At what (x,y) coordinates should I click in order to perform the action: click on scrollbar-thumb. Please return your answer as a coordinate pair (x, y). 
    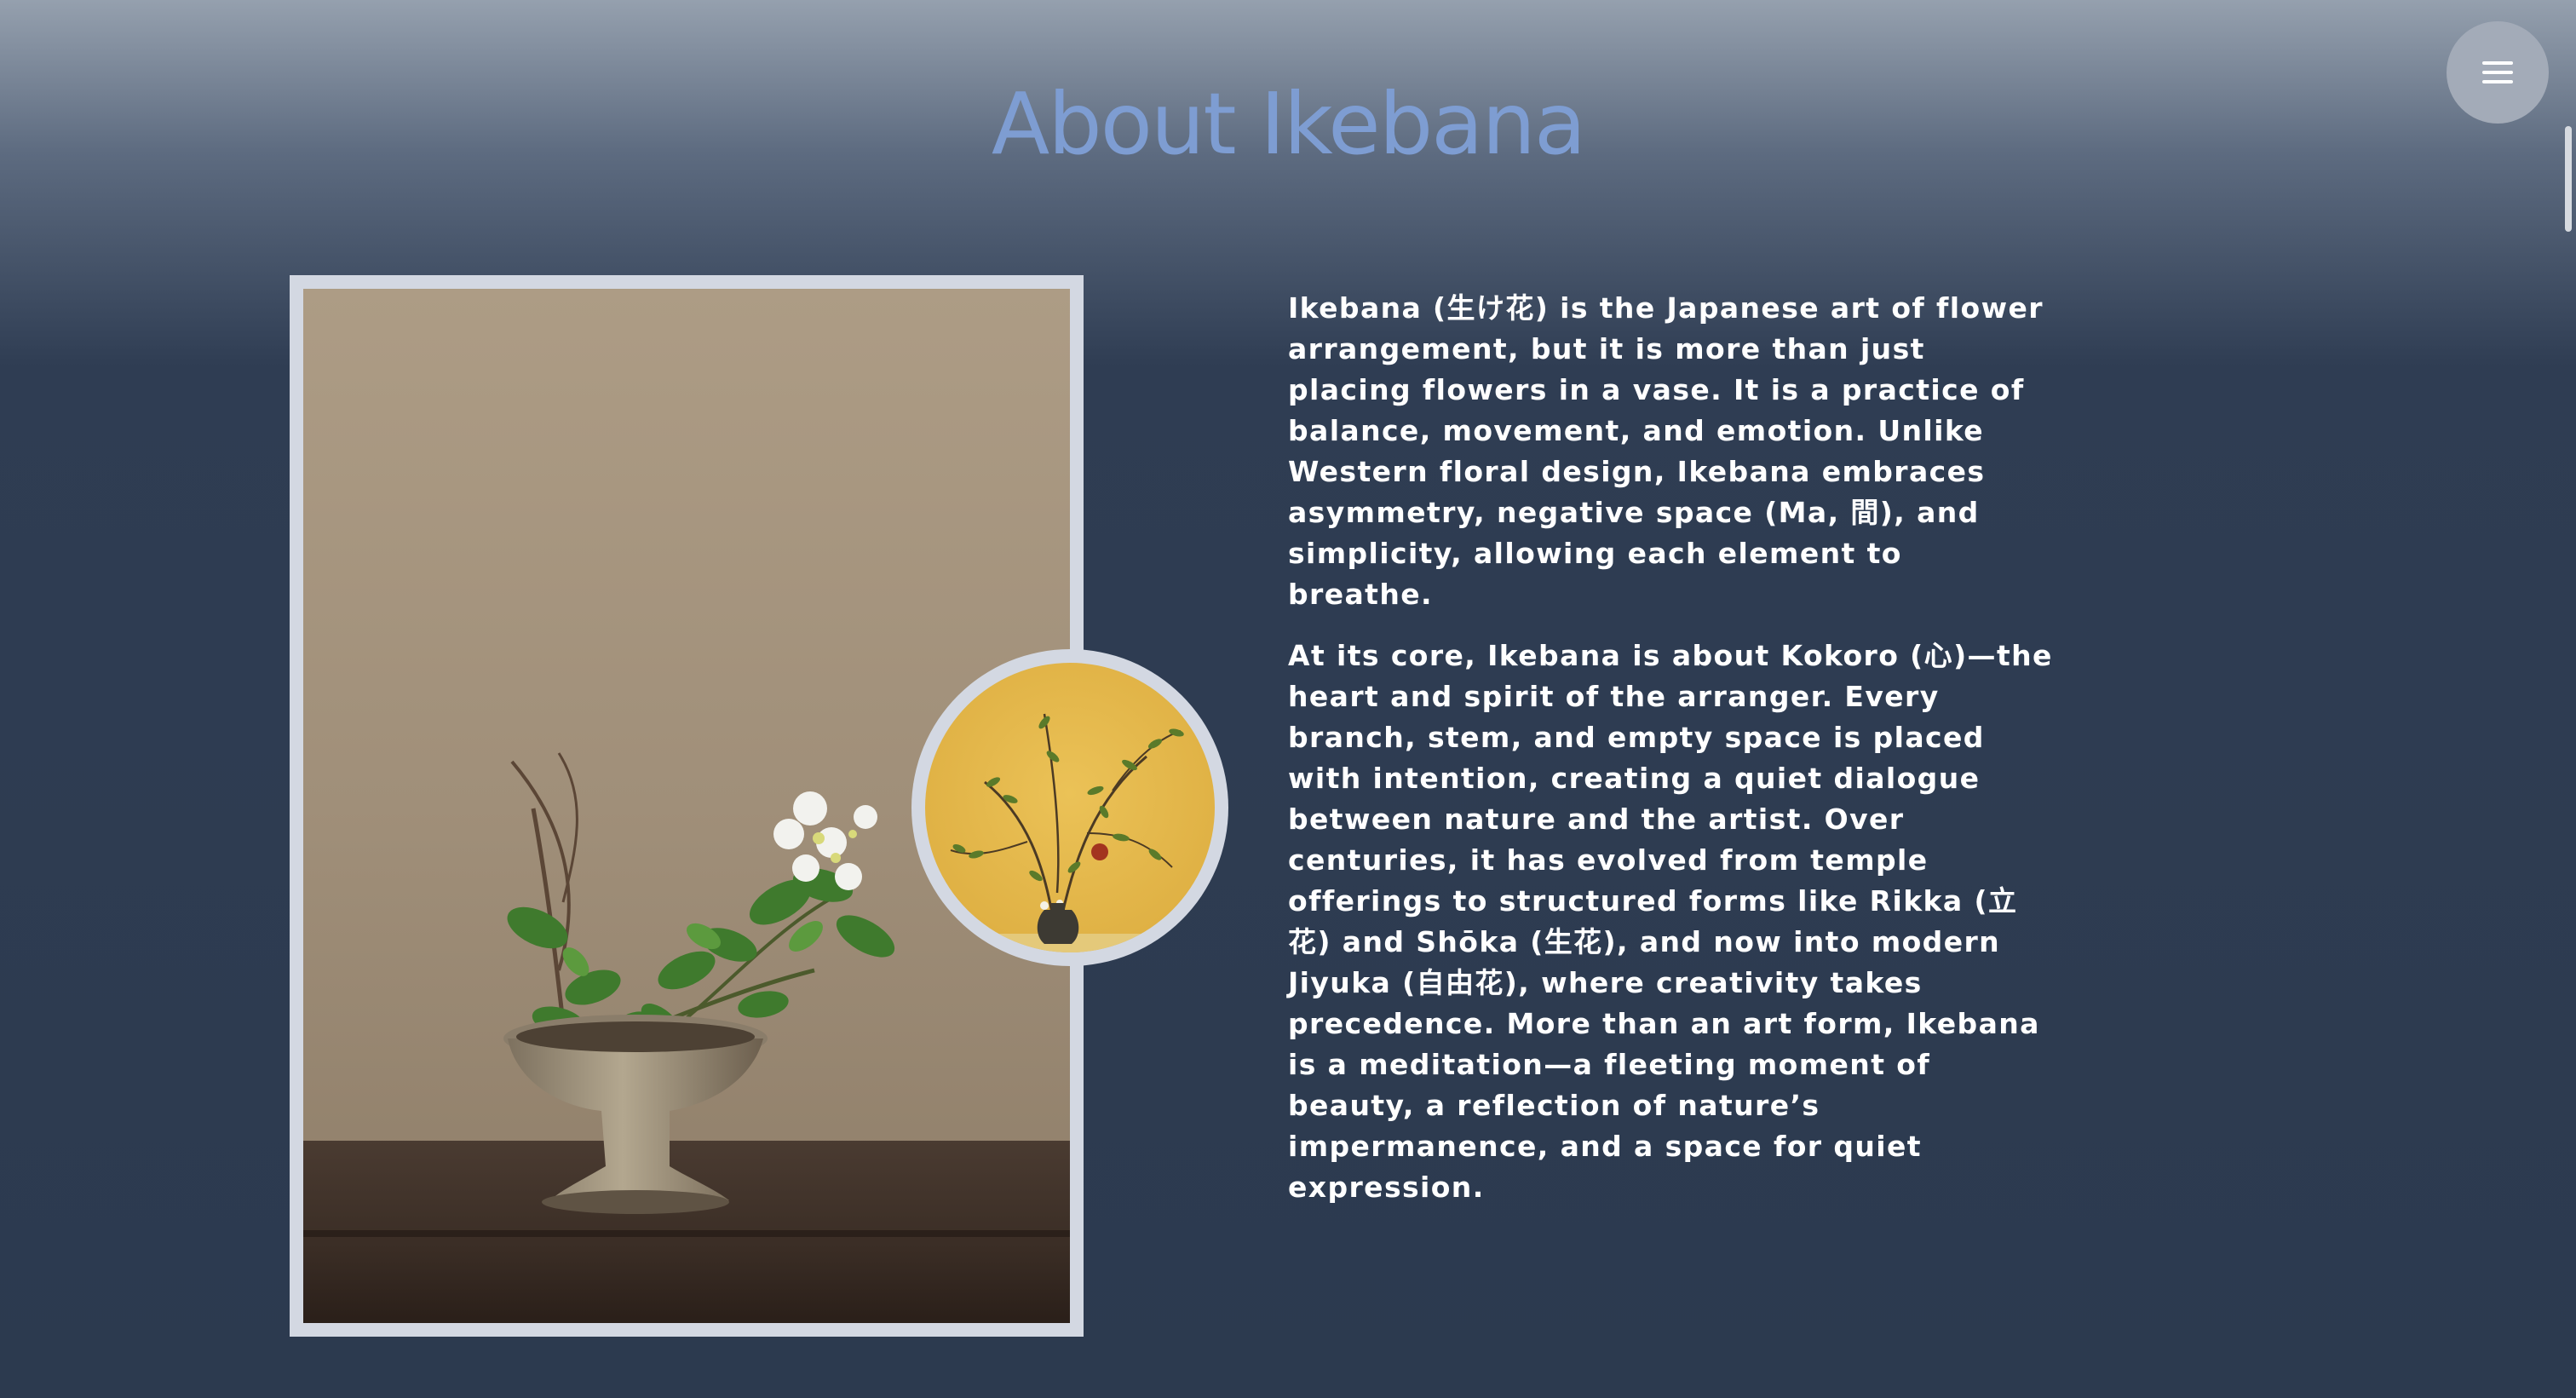
    Looking at the image, I should click on (2569, 179).